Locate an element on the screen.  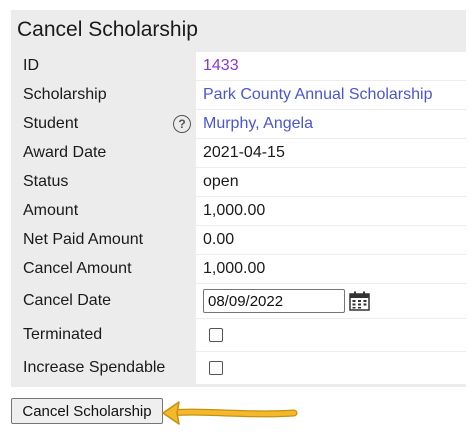
net-paid-amount-value: 0.00 is located at coordinates (219, 239).